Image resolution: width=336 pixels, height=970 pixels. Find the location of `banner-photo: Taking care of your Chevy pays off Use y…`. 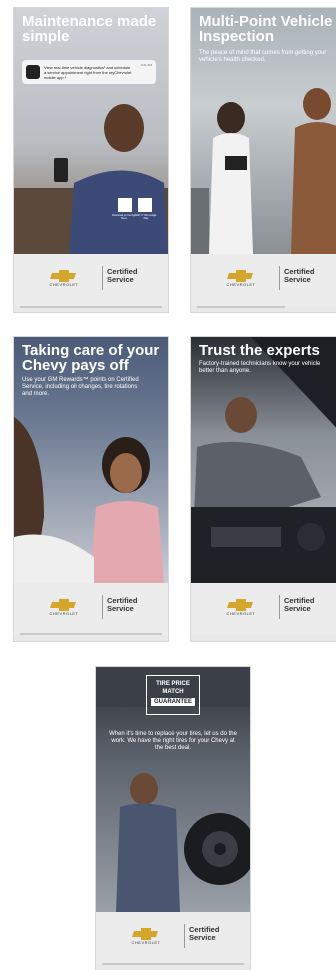

banner-photo: Taking care of your Chevy pays off Use y… is located at coordinates (91, 460).